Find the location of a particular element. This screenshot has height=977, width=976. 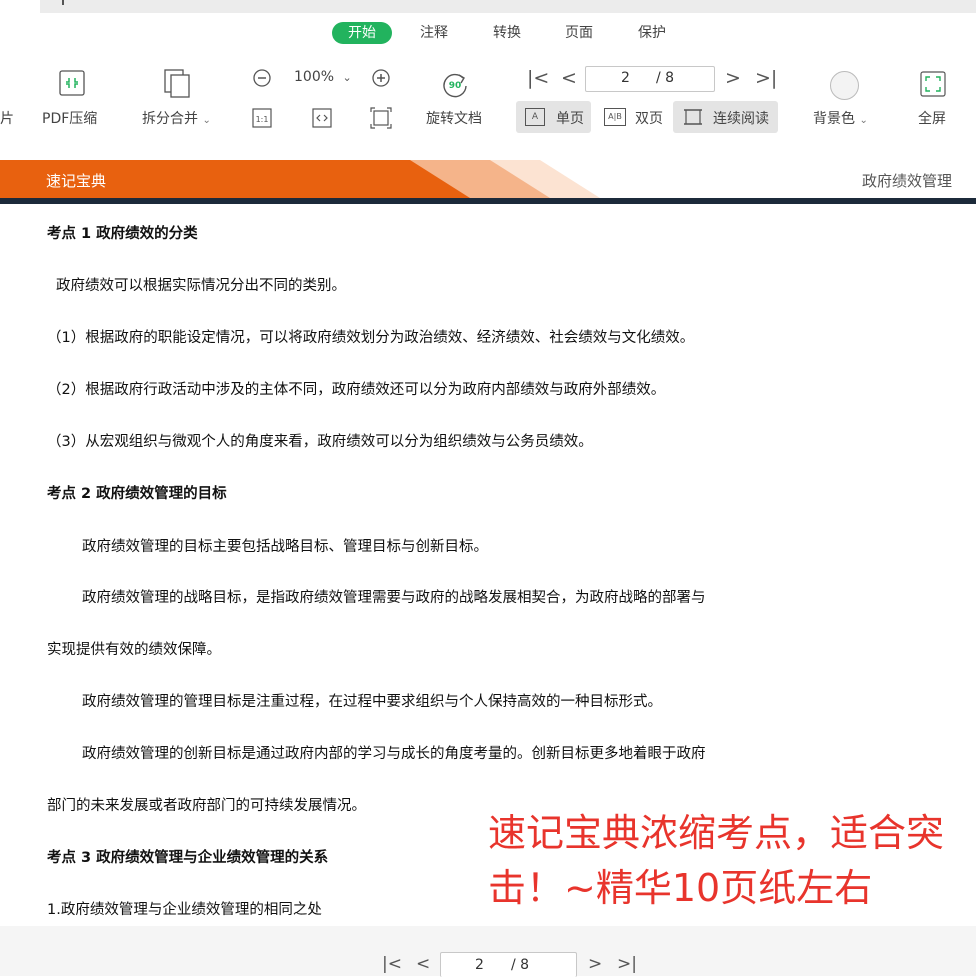

zoom-in-icon is located at coordinates (381, 78).